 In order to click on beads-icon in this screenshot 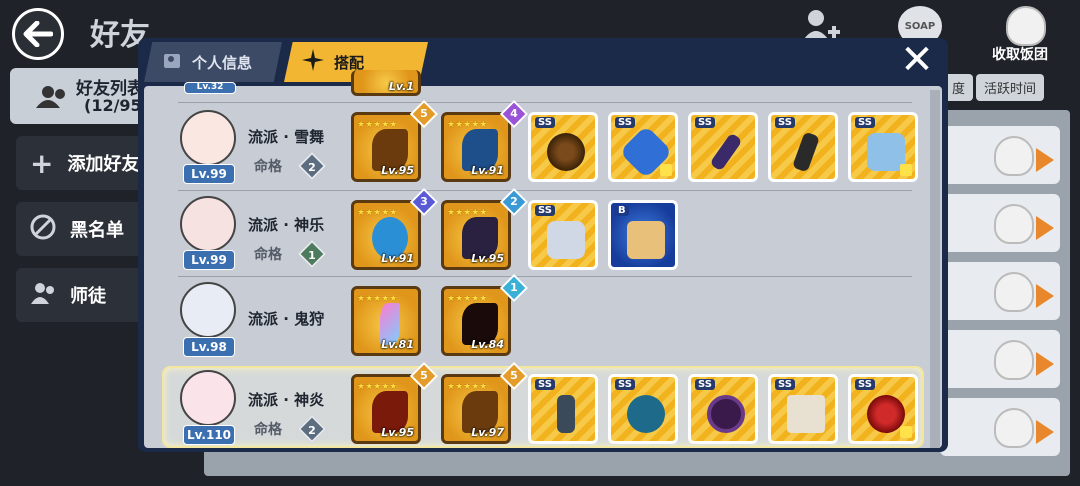, I will do `click(566, 152)`.